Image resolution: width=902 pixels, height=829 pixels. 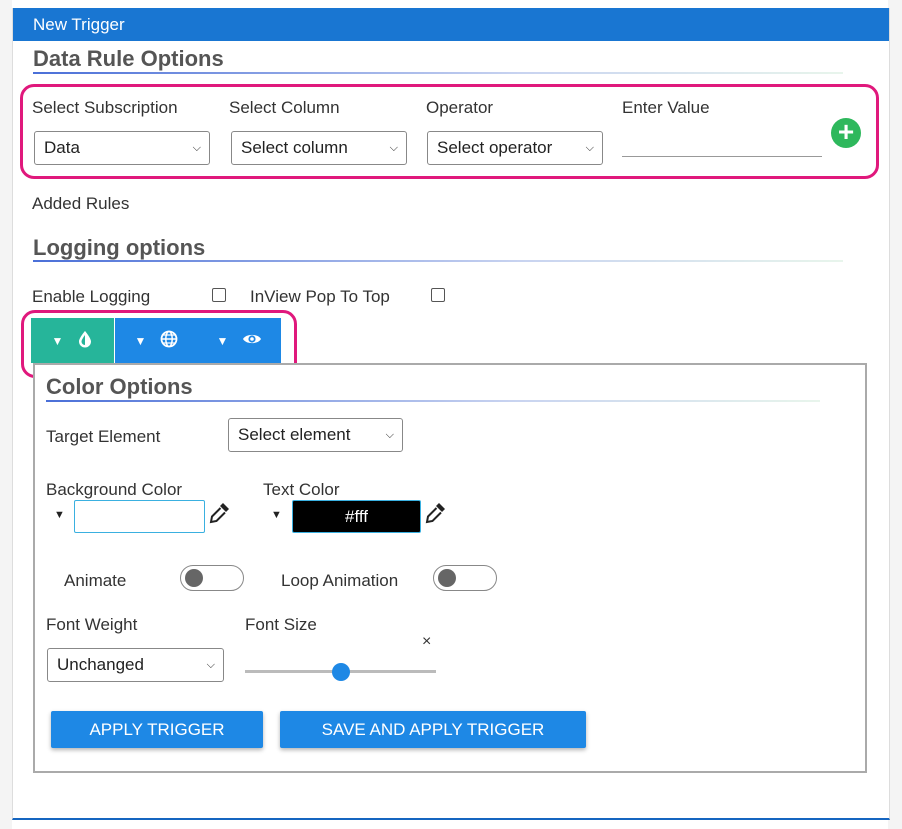 What do you see at coordinates (722, 143) in the screenshot?
I see `enter-value-input` at bounding box center [722, 143].